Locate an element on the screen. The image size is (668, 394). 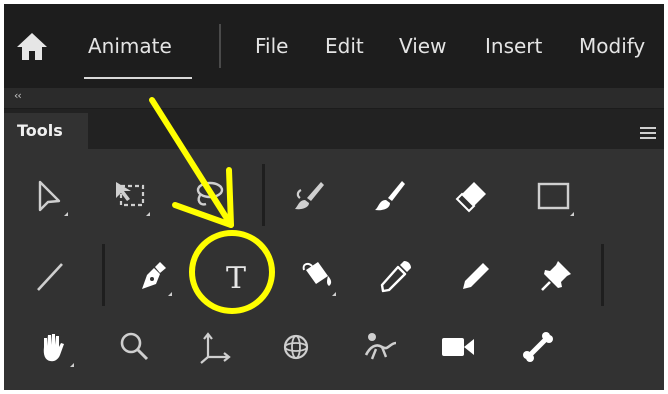
pencil-tool-icon is located at coordinates (476, 276).